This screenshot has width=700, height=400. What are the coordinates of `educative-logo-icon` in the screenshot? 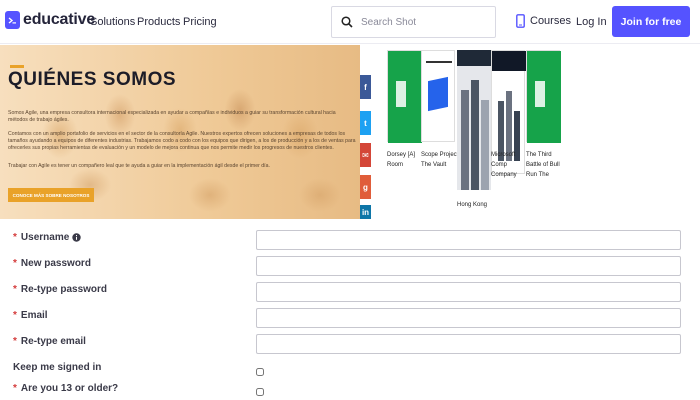 It's located at (12, 20).